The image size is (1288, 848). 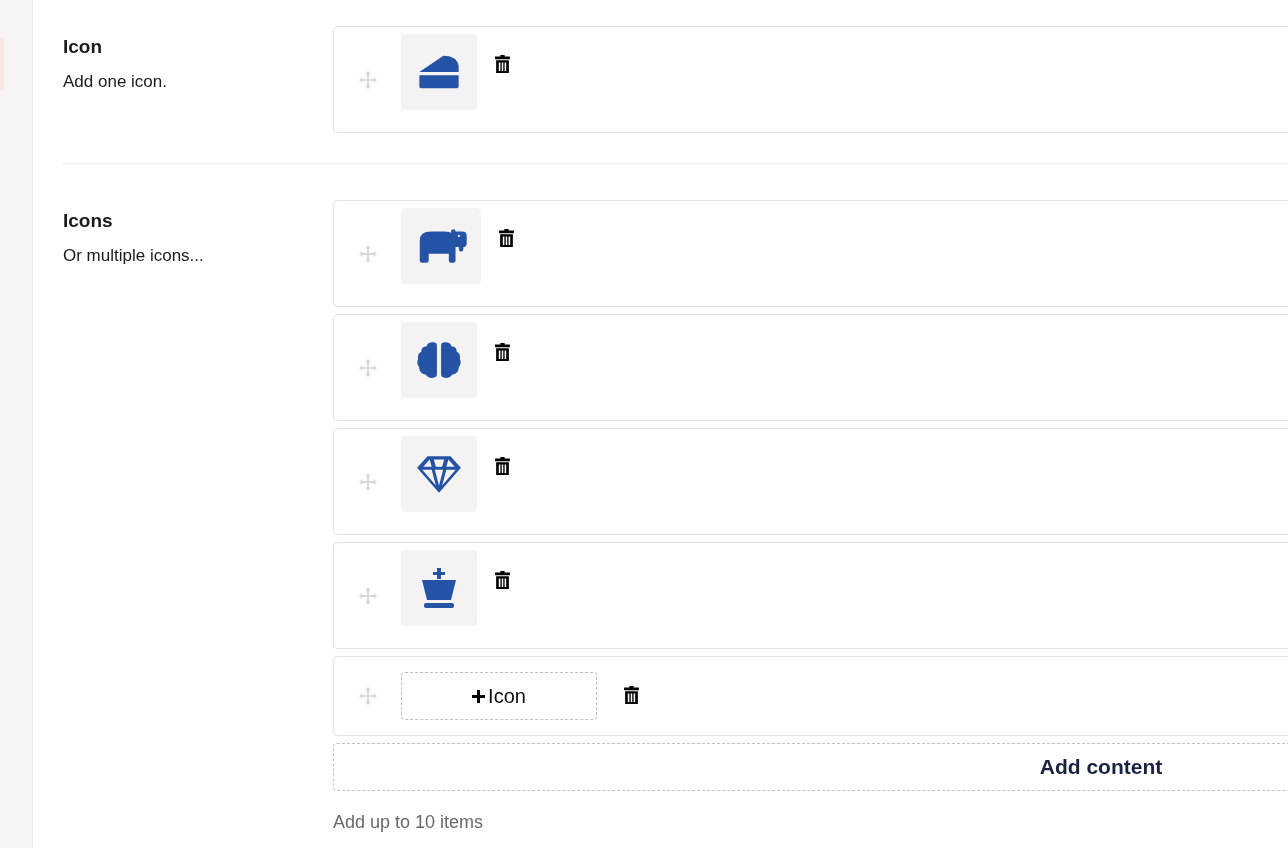 What do you see at coordinates (83, 47) in the screenshot?
I see `field-title: Icon` at bounding box center [83, 47].